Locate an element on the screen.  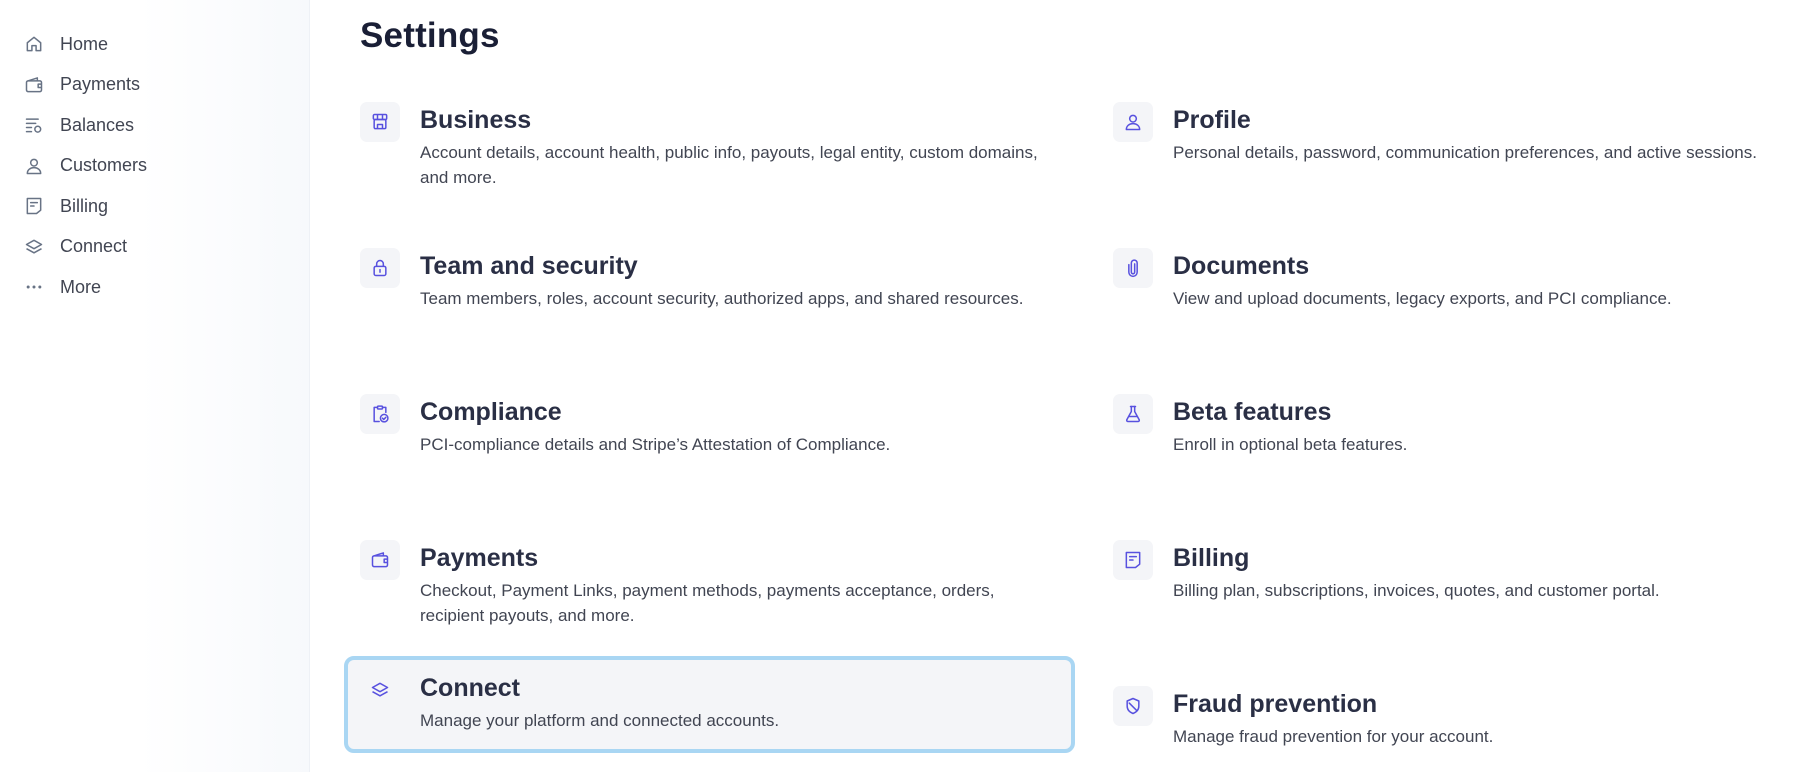
sidebar-item-home: Home is located at coordinates (84, 44).